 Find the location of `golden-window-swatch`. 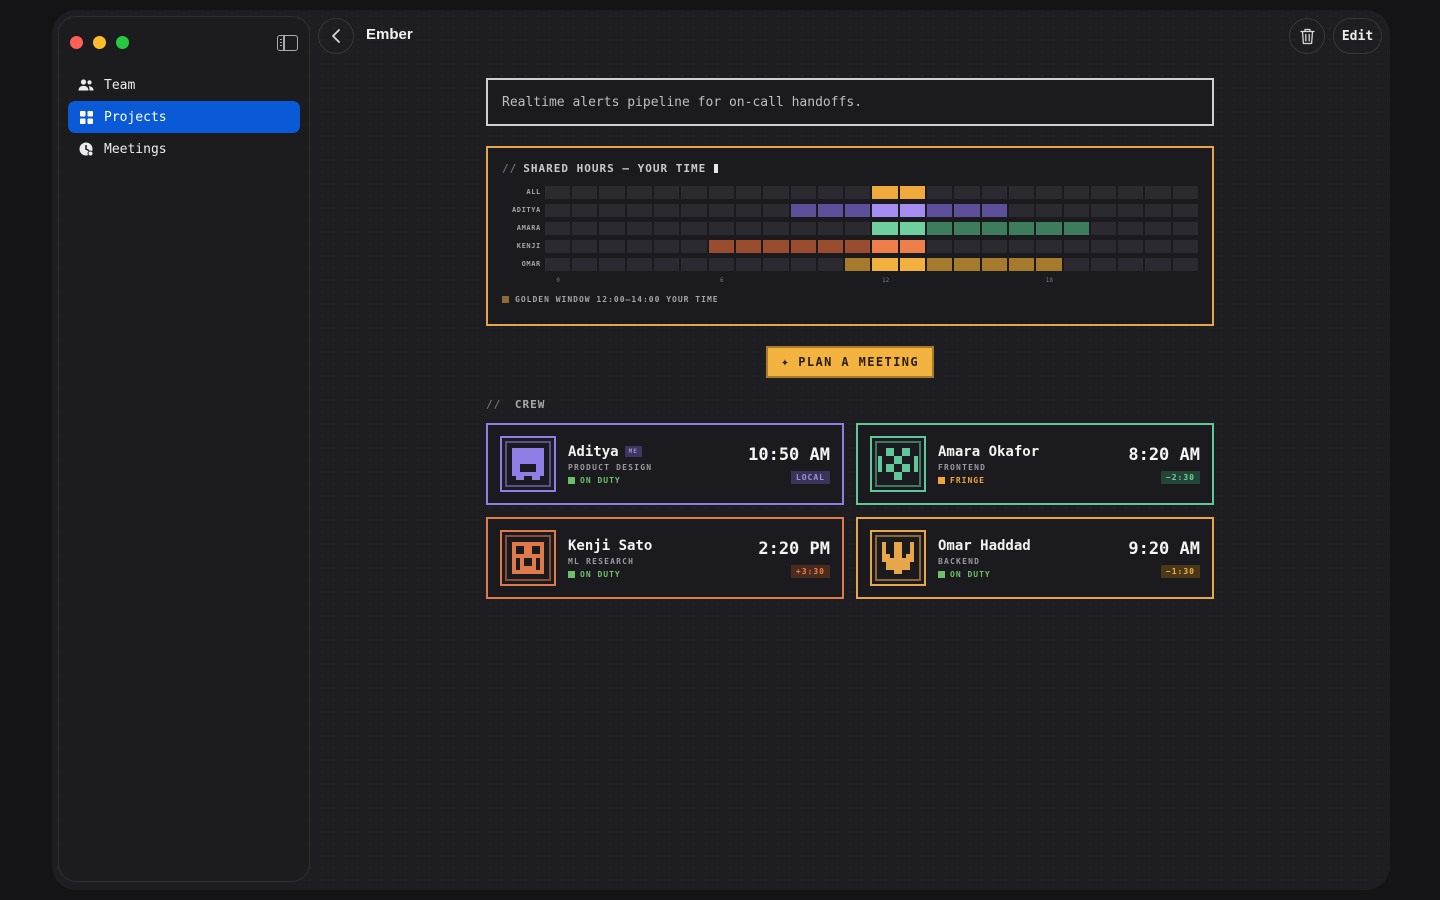

golden-window-swatch is located at coordinates (505, 299).